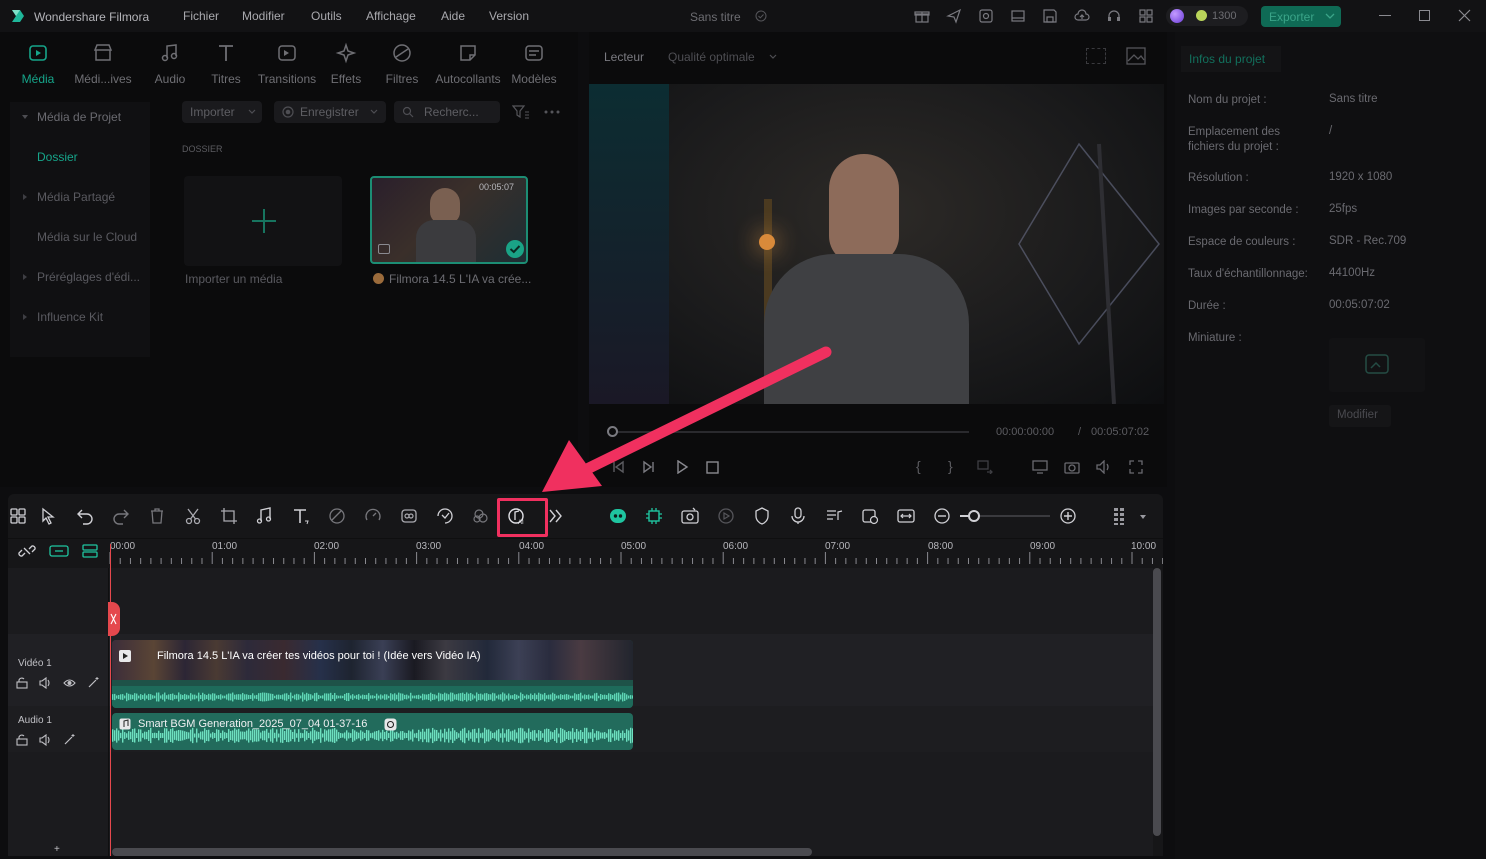 Image resolution: width=1486 pixels, height=859 pixels. I want to click on audio-edit-icon, so click(265, 516).